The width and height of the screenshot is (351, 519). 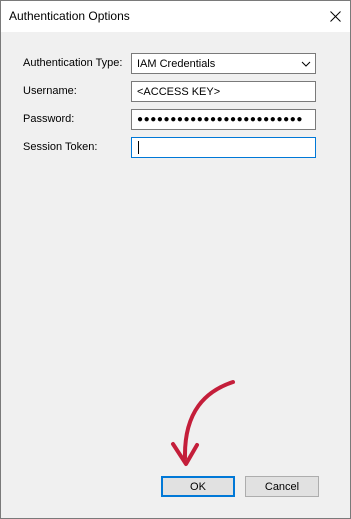 What do you see at coordinates (73, 63) in the screenshot?
I see `auth-type-label: Authentication Type:` at bounding box center [73, 63].